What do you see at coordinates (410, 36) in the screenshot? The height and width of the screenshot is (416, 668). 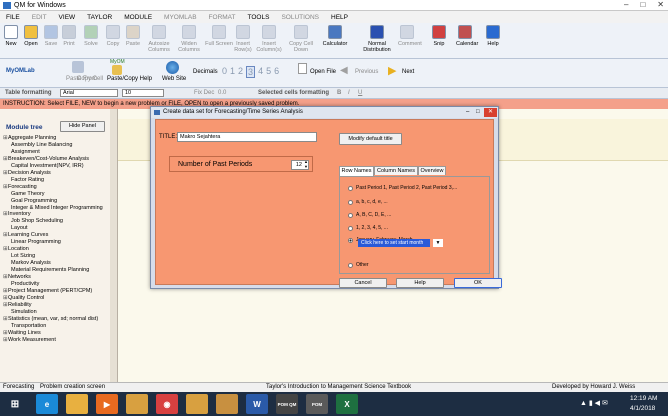 I see `comment-button: Comment` at bounding box center [410, 36].